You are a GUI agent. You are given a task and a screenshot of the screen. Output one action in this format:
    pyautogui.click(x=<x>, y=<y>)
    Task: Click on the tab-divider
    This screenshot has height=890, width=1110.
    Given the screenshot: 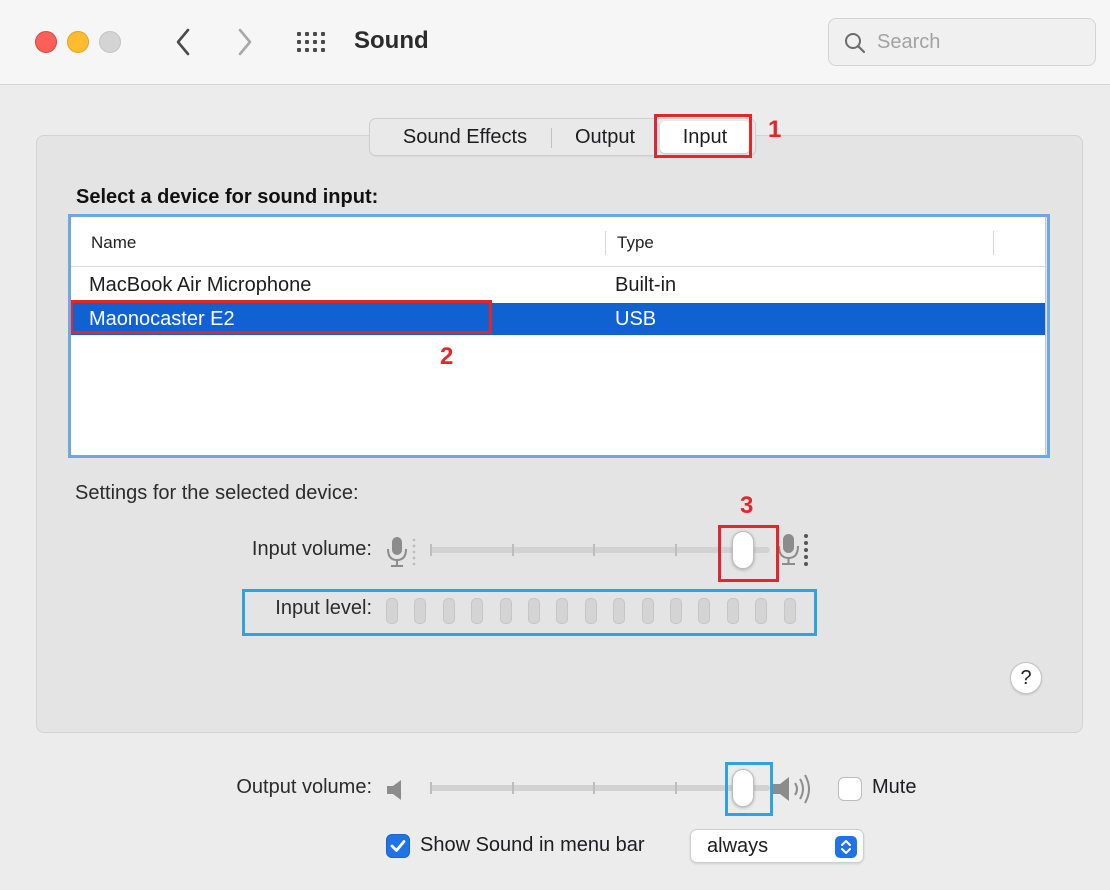 What is the action you would take?
    pyautogui.click(x=551, y=138)
    